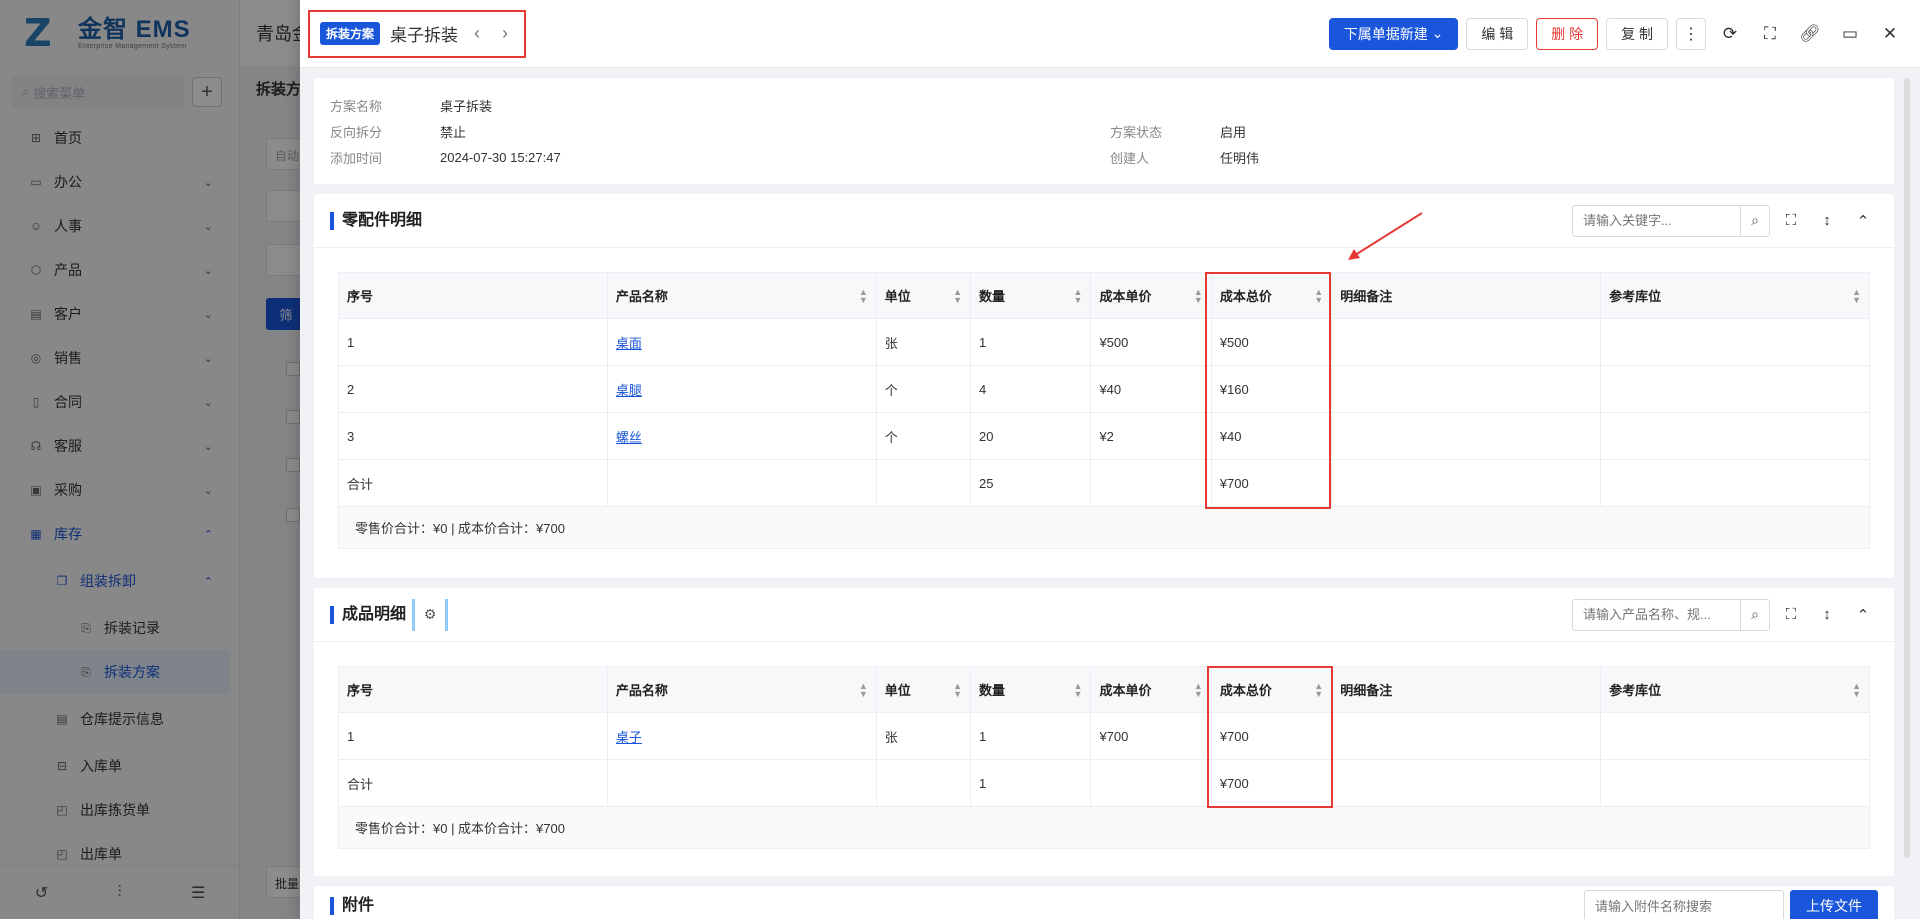  What do you see at coordinates (477, 33) in the screenshot?
I see `chevron-left-icon: ‹` at bounding box center [477, 33].